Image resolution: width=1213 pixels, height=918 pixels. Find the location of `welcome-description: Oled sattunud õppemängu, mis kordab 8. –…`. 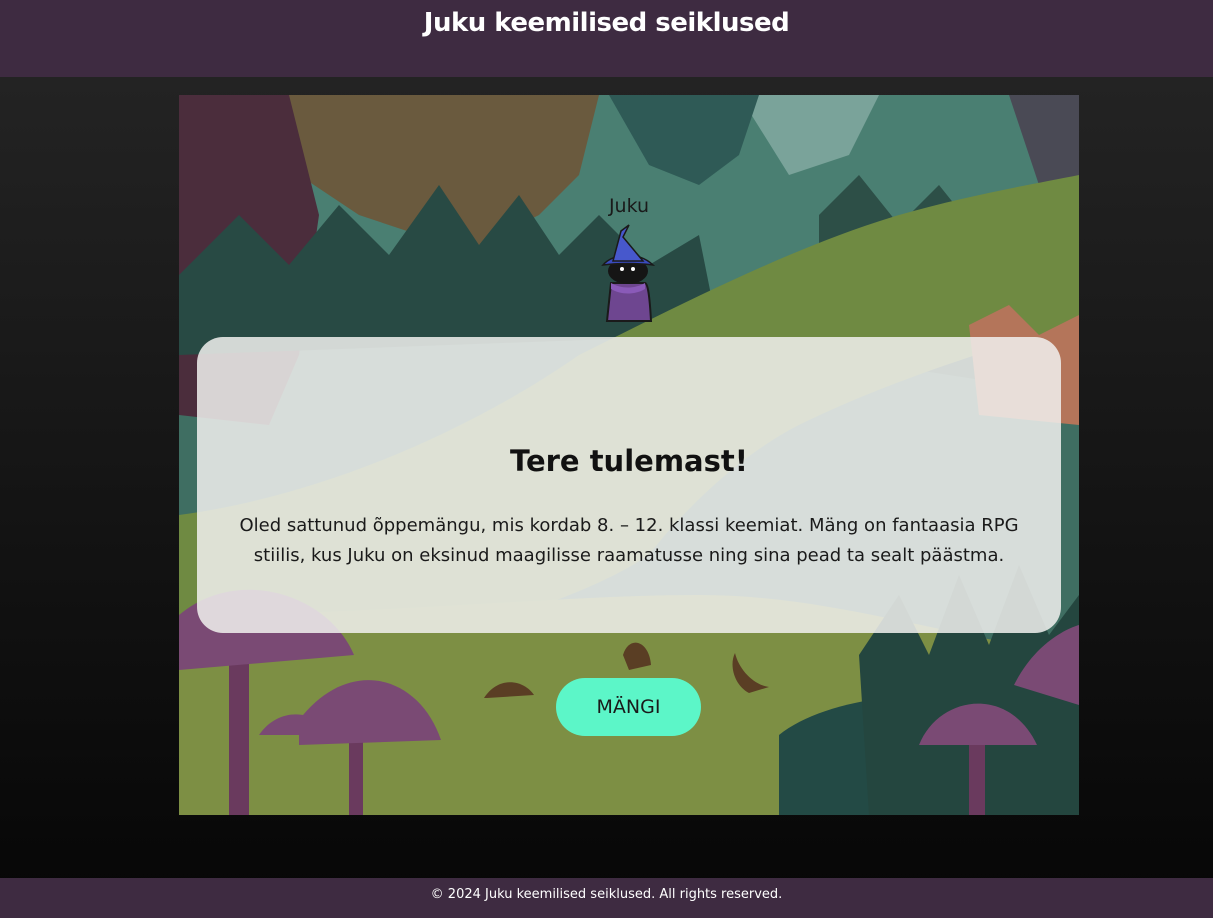

welcome-description: Oled sattunud õppemängu, mis kordab 8. –… is located at coordinates (629, 540).